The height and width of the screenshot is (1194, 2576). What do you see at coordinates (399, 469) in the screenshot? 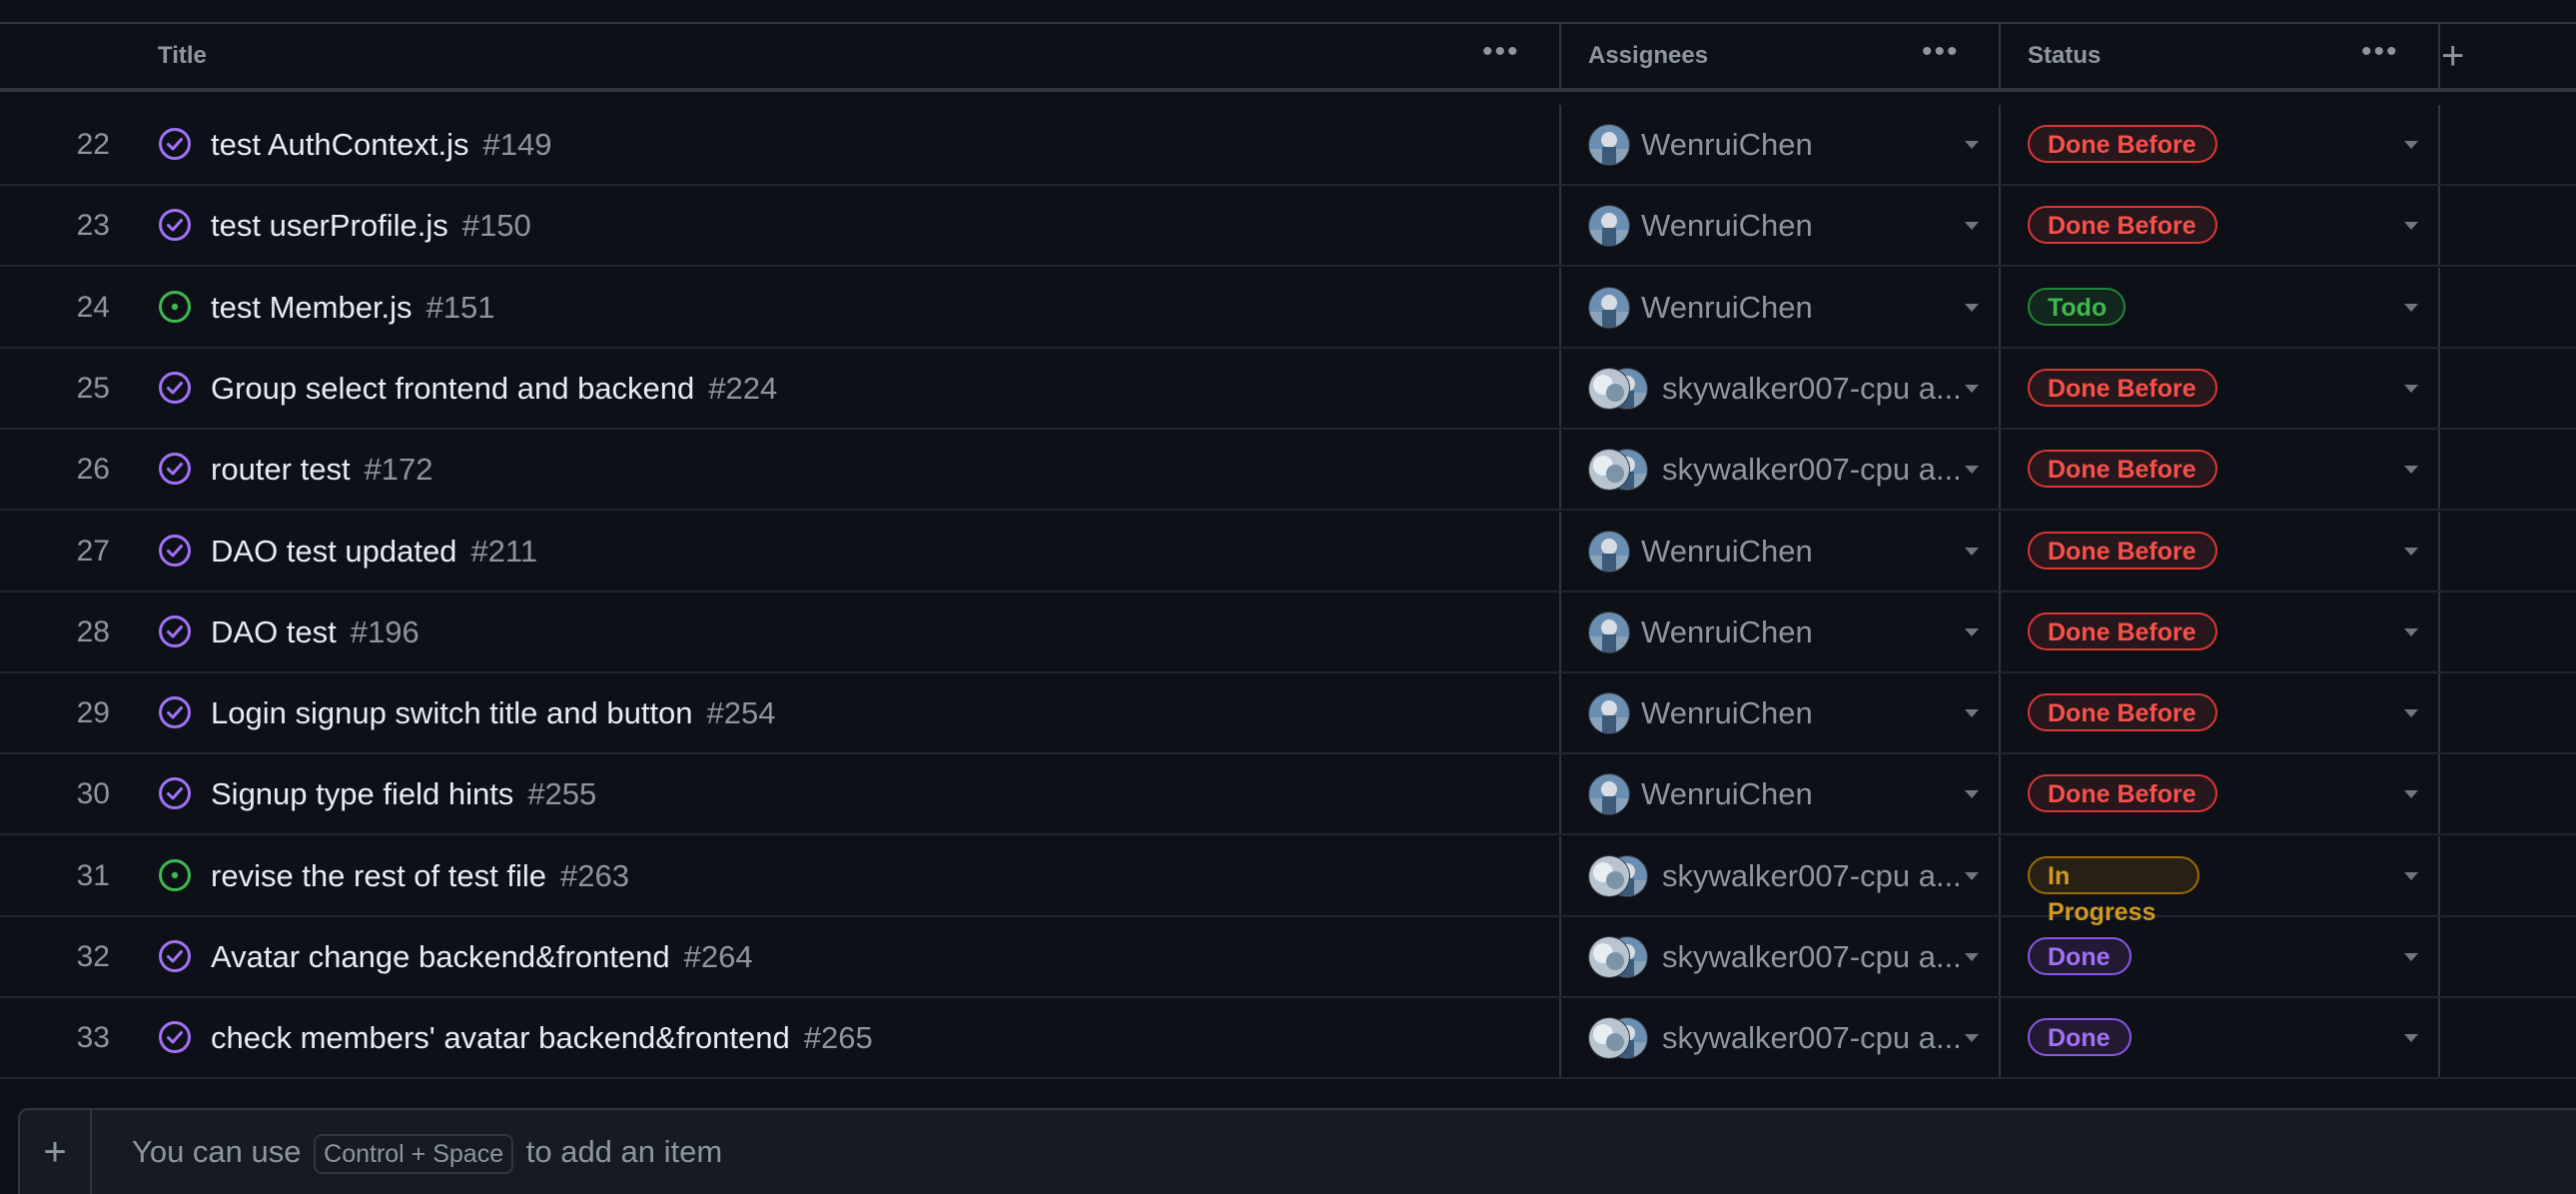
I see `issue-number: #172` at bounding box center [399, 469].